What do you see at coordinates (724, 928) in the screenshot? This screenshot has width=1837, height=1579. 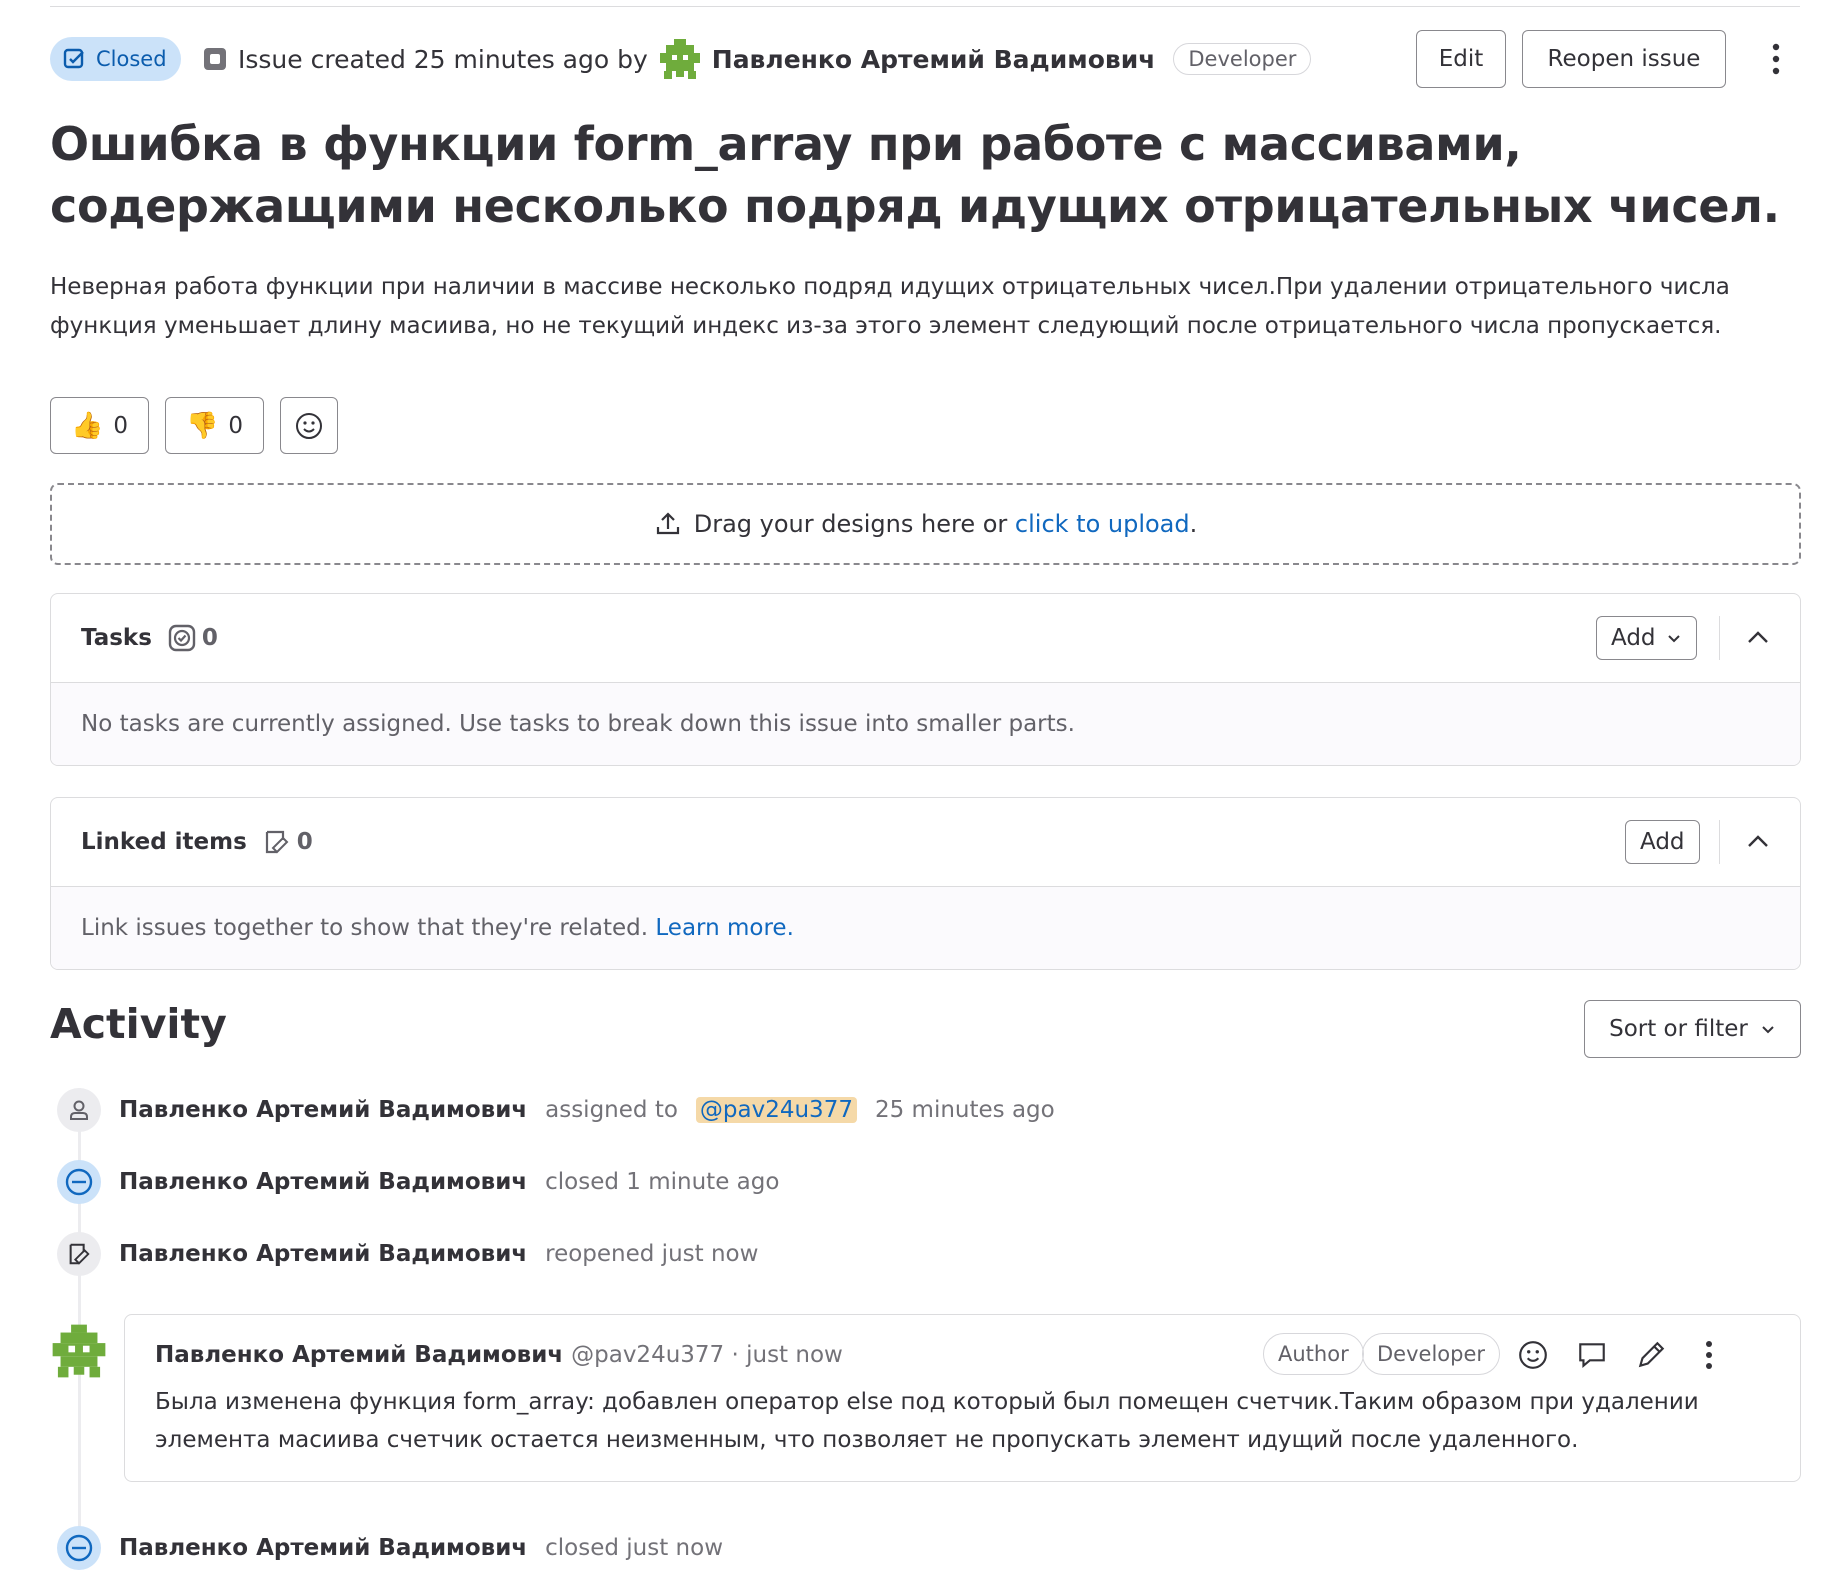 I see `learn-more-link: Learn more.` at bounding box center [724, 928].